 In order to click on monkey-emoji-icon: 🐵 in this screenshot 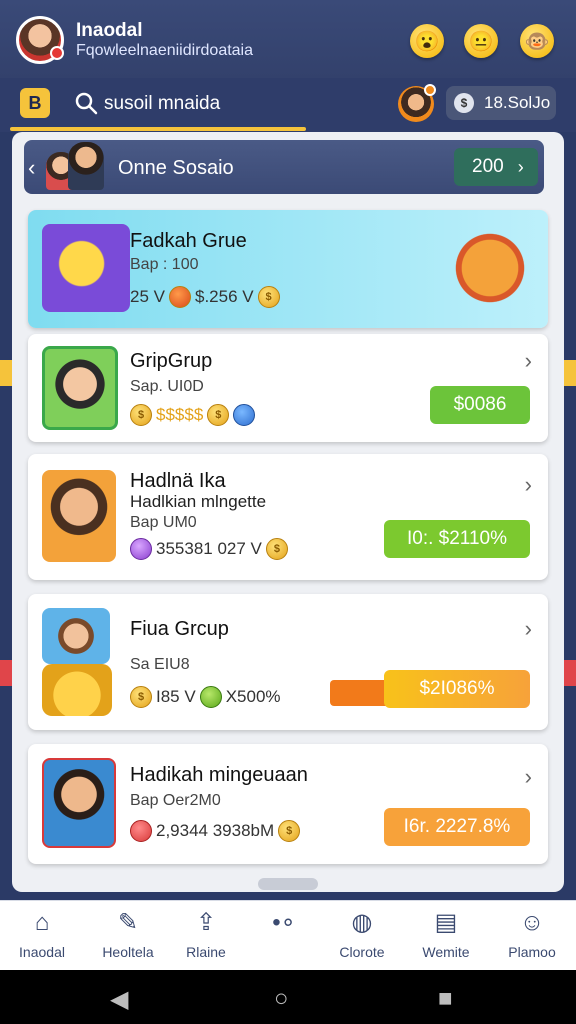, I will do `click(537, 41)`.